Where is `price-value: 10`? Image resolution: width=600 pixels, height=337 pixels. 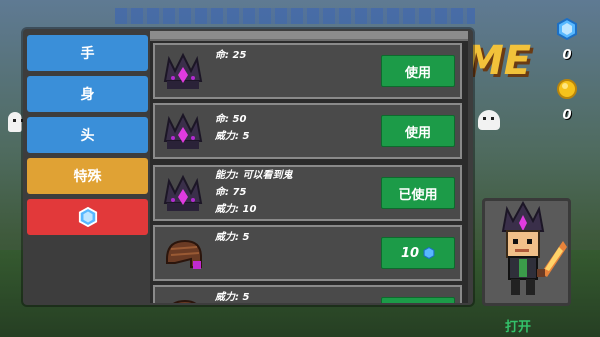
price-value: 10 is located at coordinates (410, 253).